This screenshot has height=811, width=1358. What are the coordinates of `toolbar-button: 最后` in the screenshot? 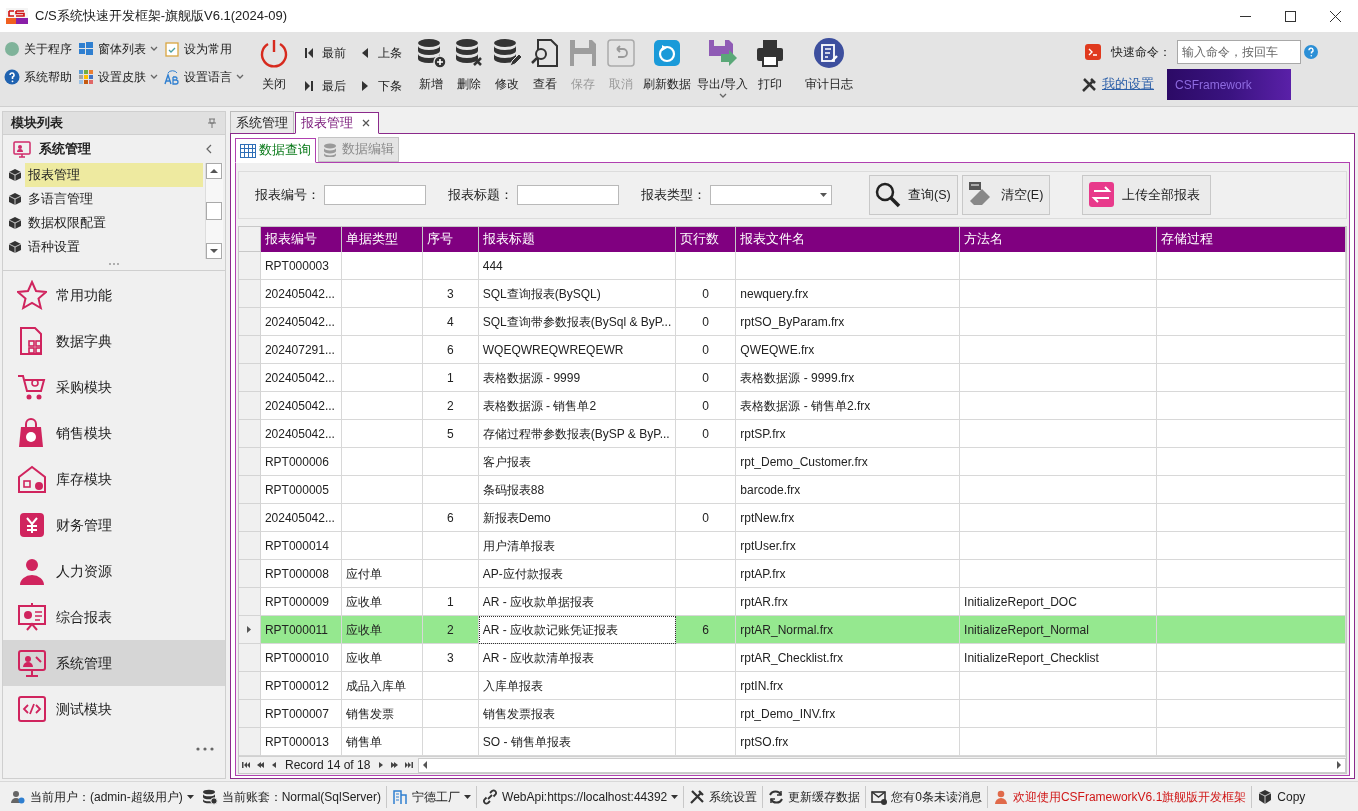 It's located at (325, 86).